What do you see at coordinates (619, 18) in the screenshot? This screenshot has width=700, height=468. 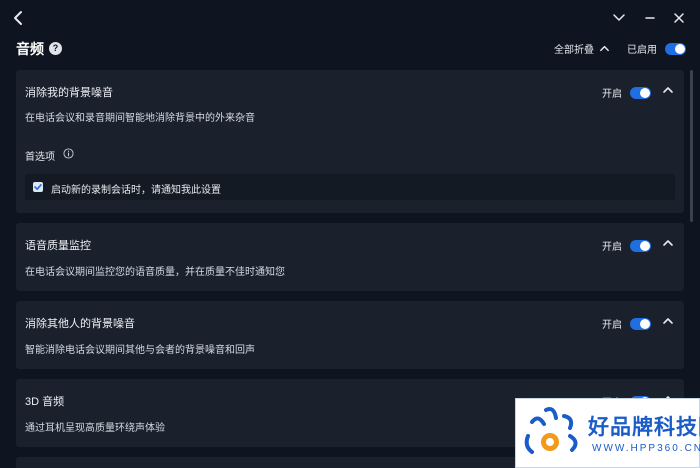 I see `chevron-down-icon` at bounding box center [619, 18].